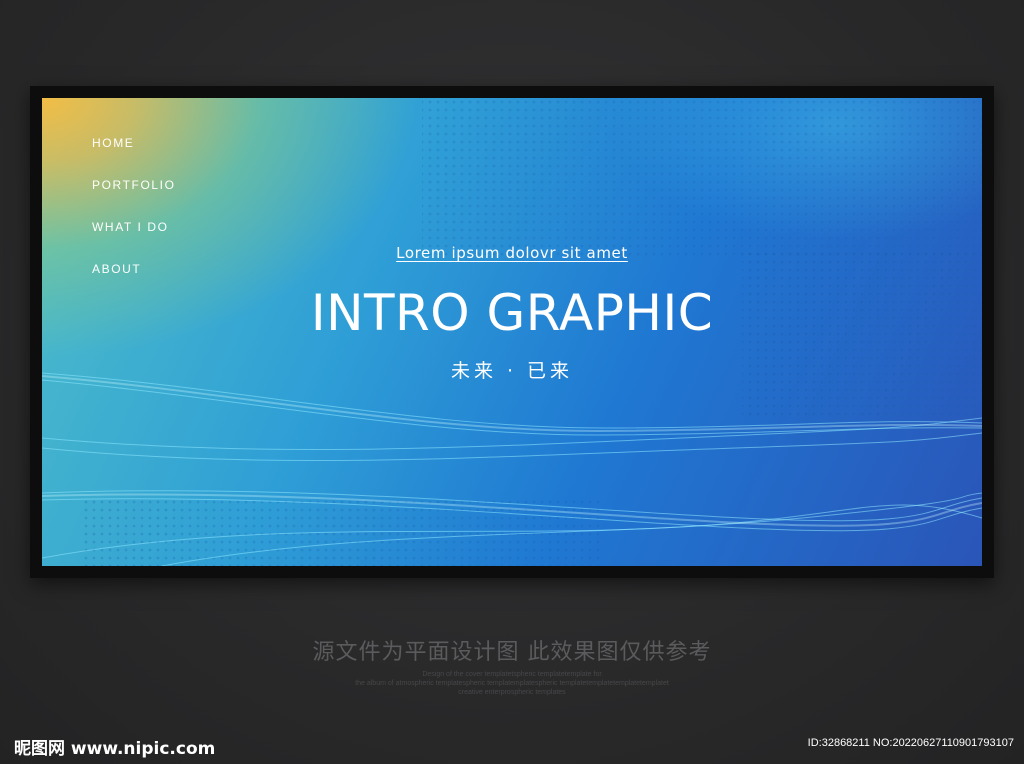  I want to click on hero-subtitle-link: Lorem ipsum dolovr sit amet, so click(512, 253).